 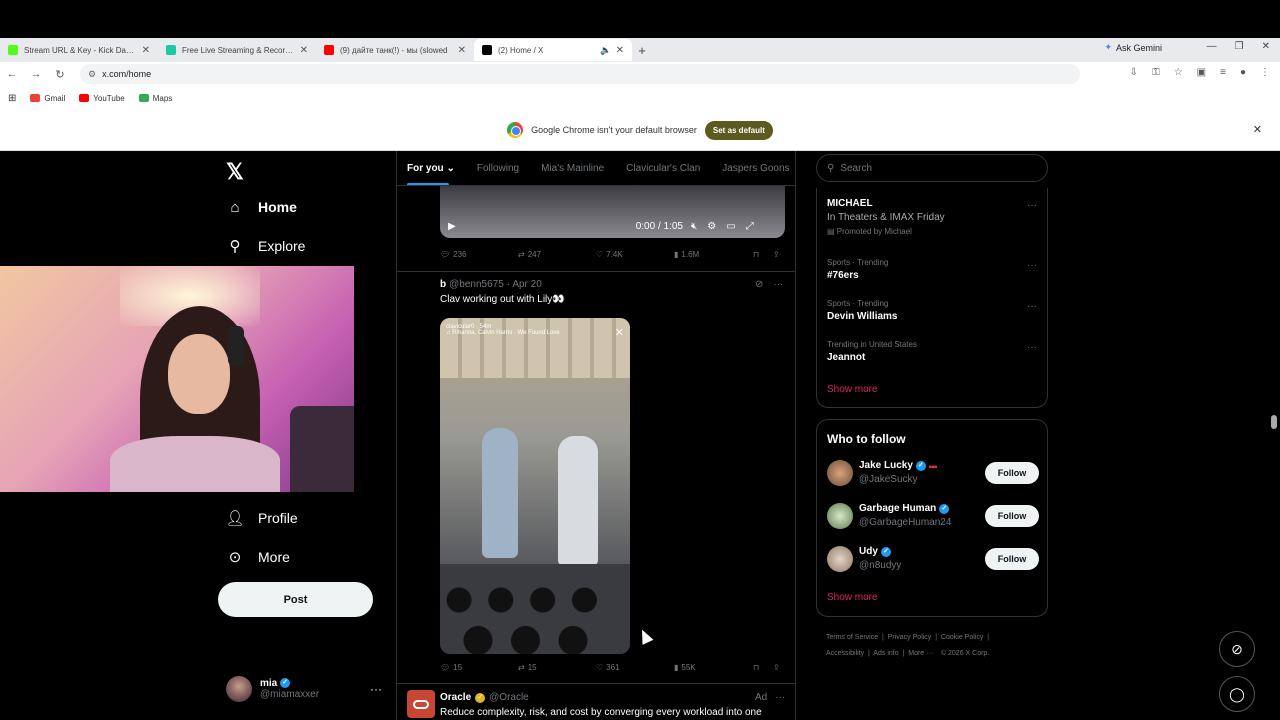 I want to click on tweet-author-name: b, so click(x=443, y=284).